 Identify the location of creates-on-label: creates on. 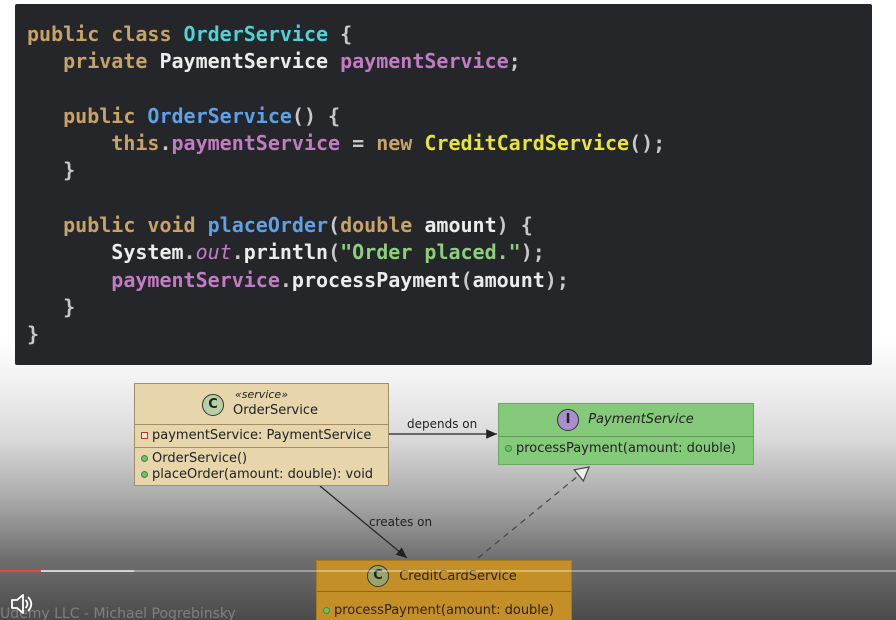
(401, 522).